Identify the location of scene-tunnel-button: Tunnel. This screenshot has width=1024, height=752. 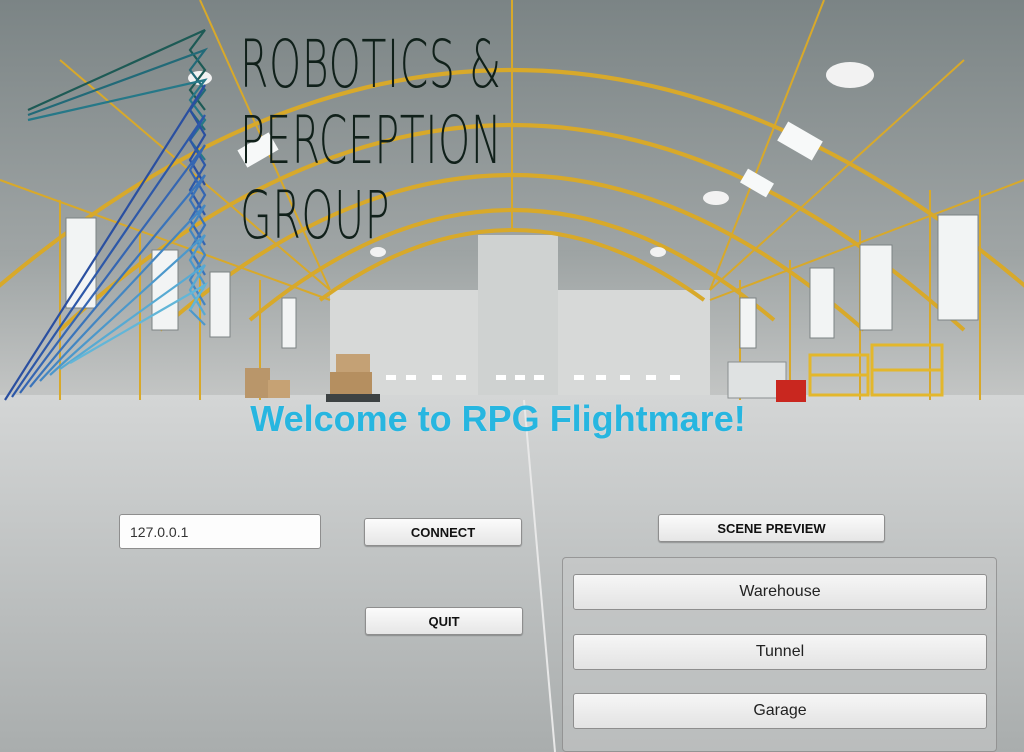
(780, 652).